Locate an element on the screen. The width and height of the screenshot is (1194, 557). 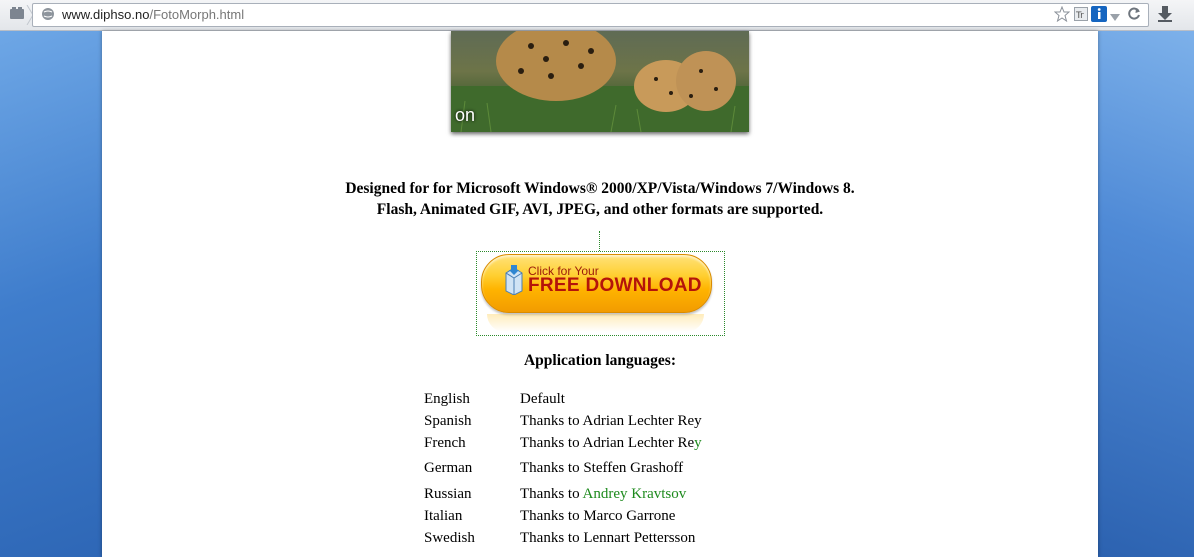
free-download-button: Click for Your FREE DOWNLOAD is located at coordinates (596, 283).